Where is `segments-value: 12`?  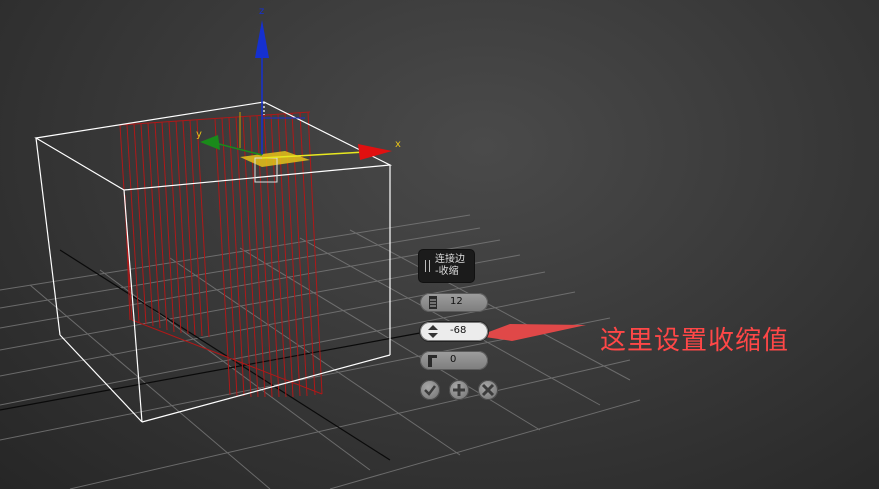 segments-value: 12 is located at coordinates (456, 301).